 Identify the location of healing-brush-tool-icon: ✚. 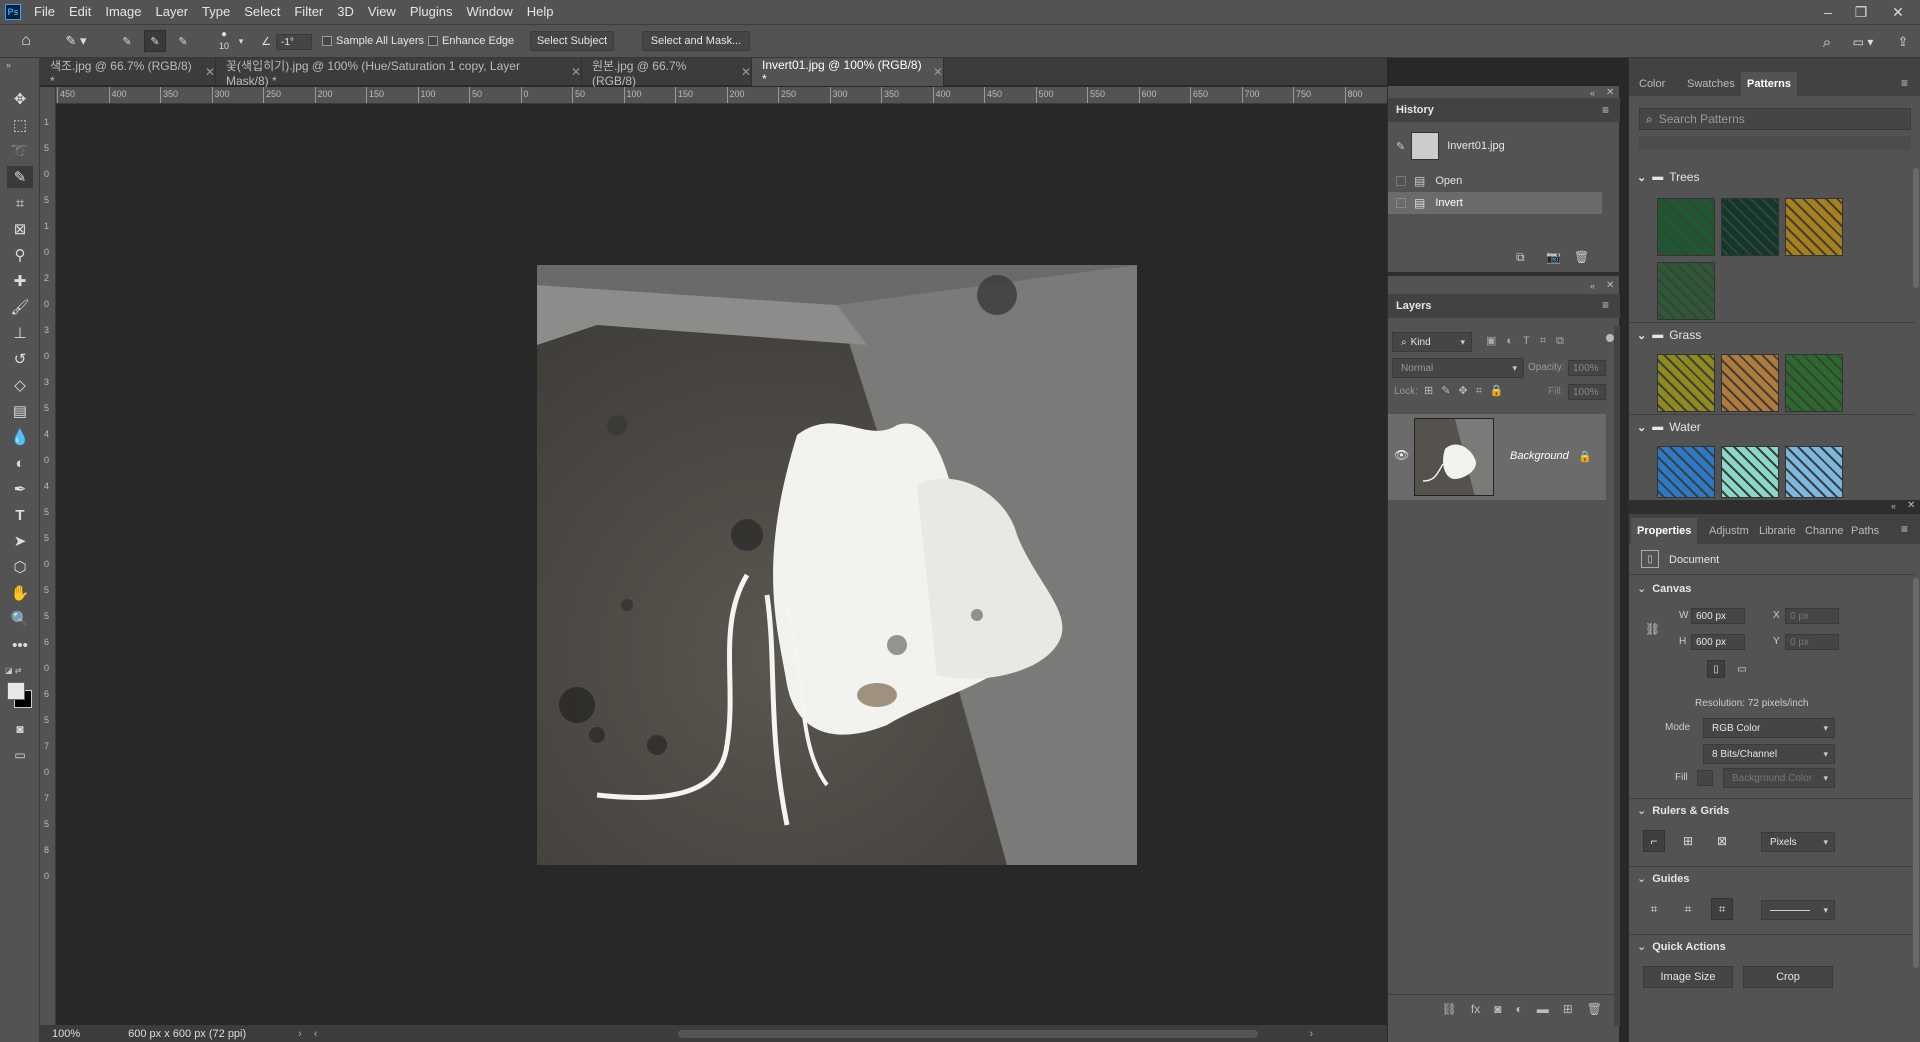
(20, 281).